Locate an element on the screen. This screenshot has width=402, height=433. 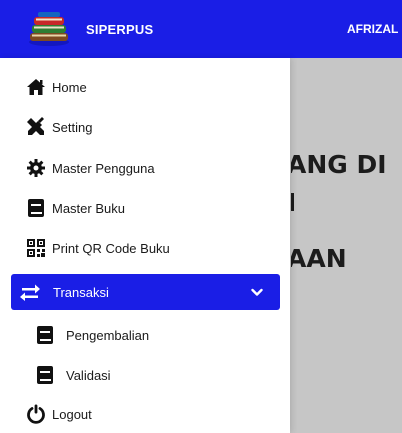
sidebar-item-print-qr-code-buku: Print QR Code Buku is located at coordinates (145, 248).